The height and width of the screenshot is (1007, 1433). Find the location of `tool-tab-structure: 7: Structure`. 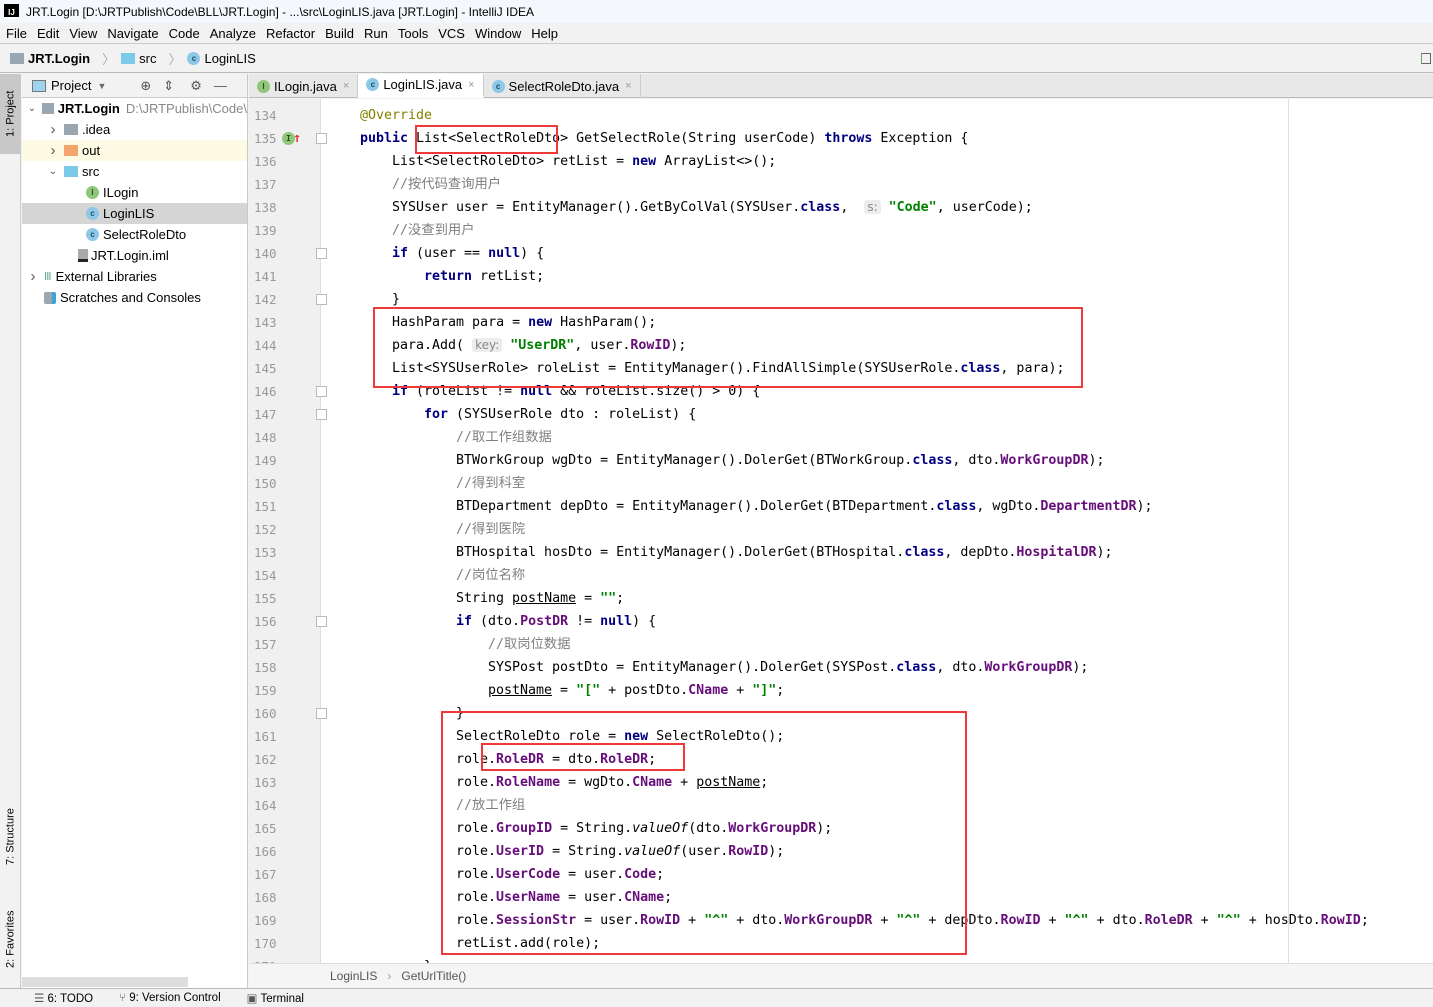

tool-tab-structure: 7: Structure is located at coordinates (10, 837).